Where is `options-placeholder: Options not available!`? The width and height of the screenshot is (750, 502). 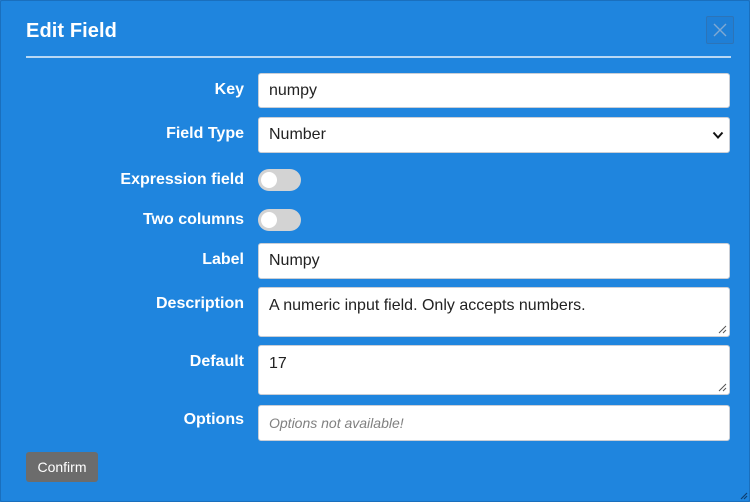
options-placeholder: Options not available! is located at coordinates (336, 423).